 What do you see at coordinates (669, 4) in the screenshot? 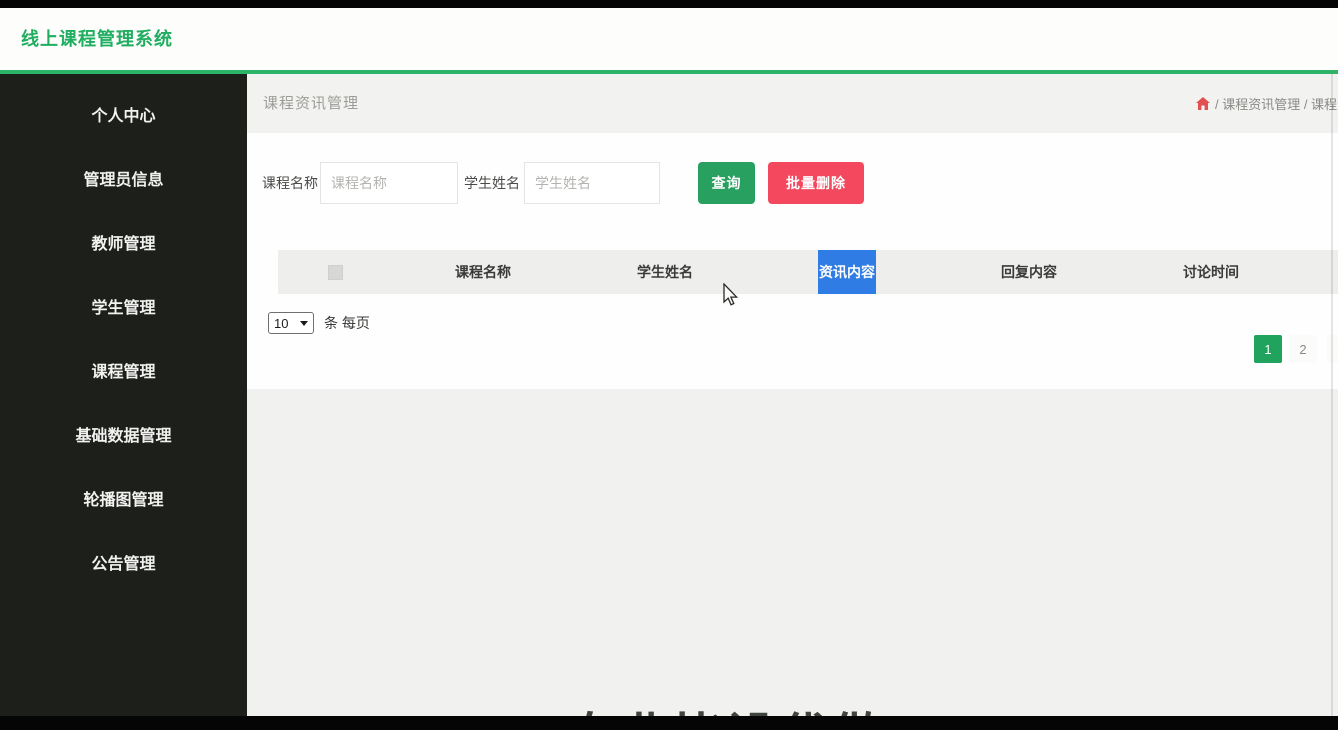
I see `letterbox-top` at bounding box center [669, 4].